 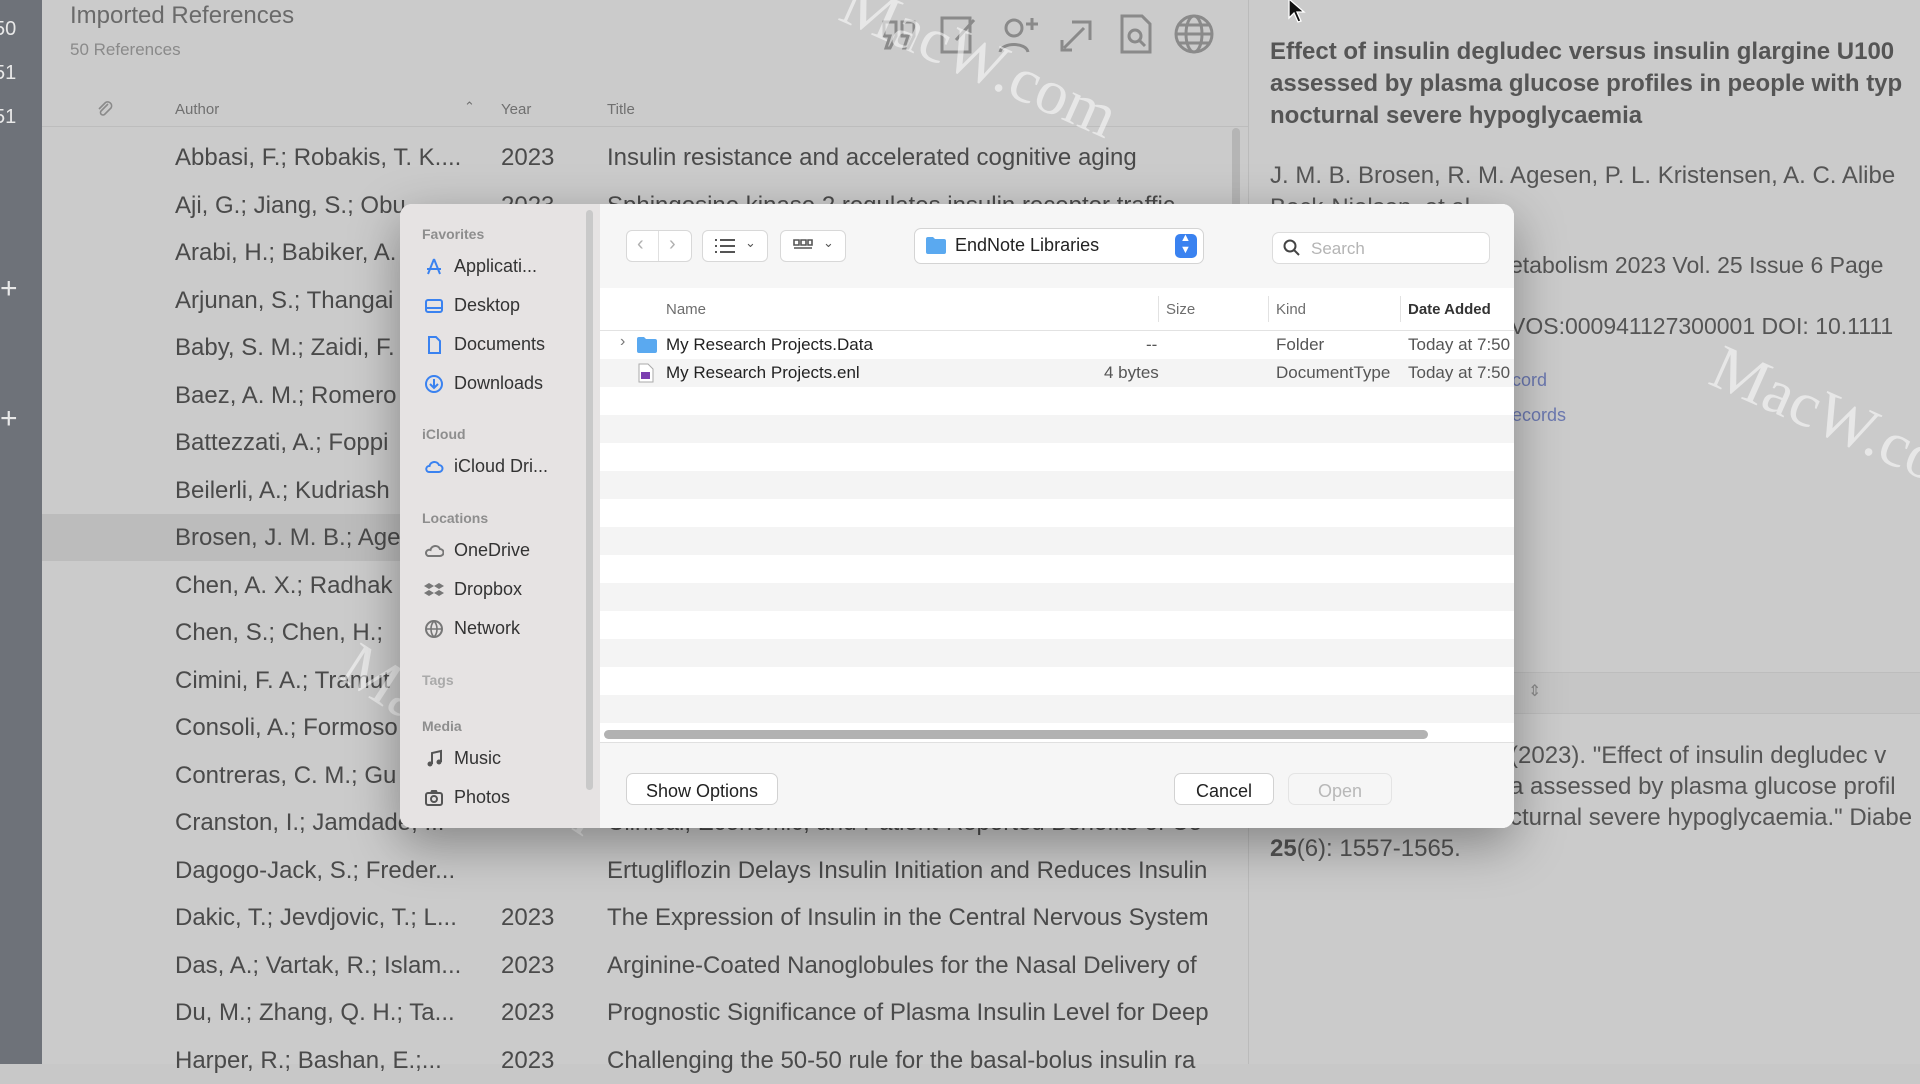 I want to click on sidebar-item-photos: Photos, so click(x=506, y=798).